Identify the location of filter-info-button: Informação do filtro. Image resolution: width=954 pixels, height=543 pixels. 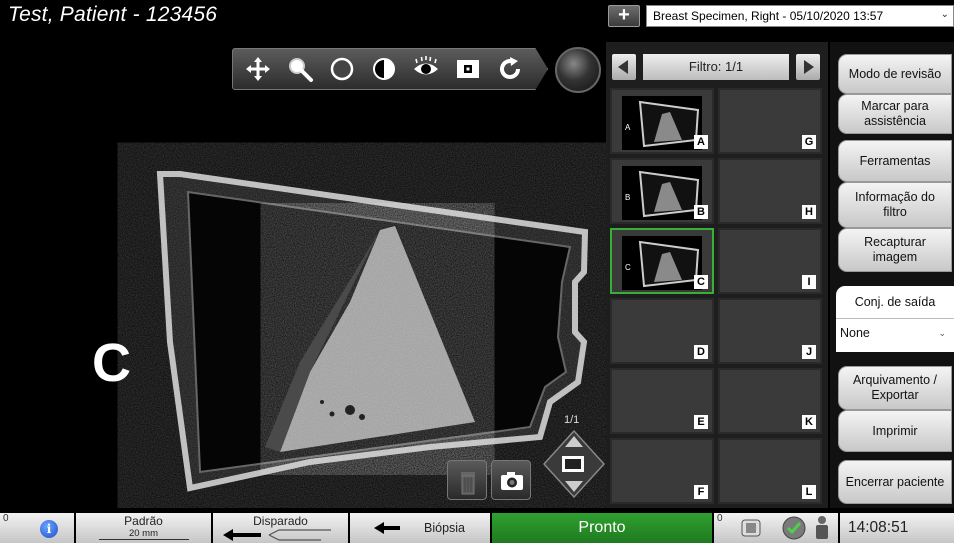
(895, 205).